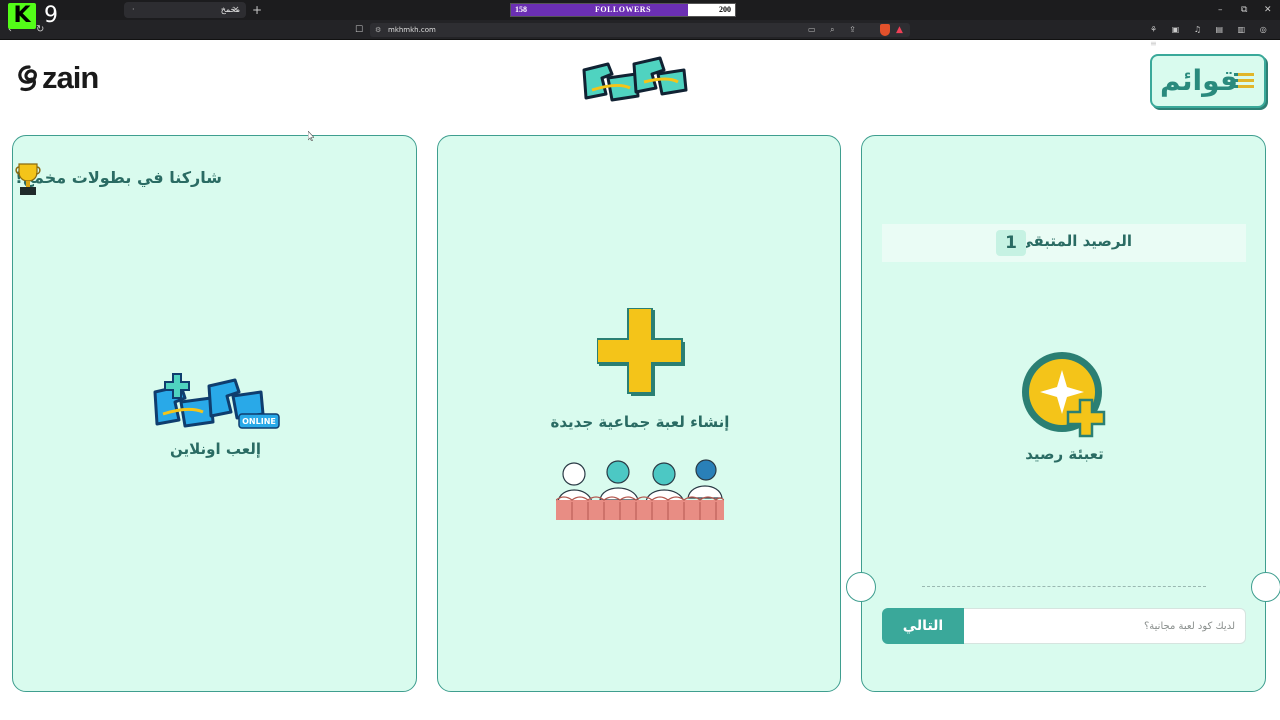 The height and width of the screenshot is (720, 1280). Describe the element at coordinates (1244, 10) in the screenshot. I see `restore-icon: ⧉` at that location.